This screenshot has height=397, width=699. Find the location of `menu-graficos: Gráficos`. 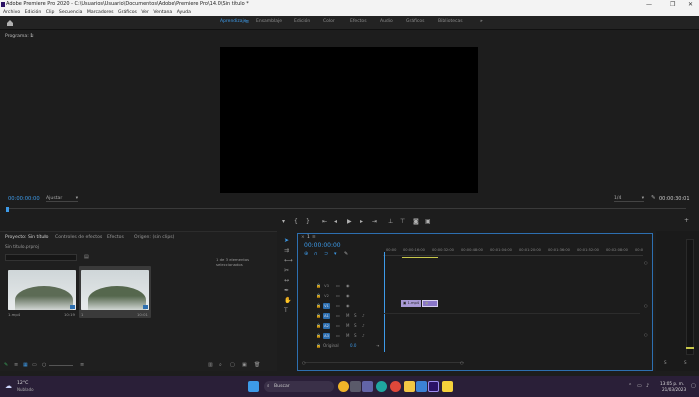

menu-graficos: Gráficos is located at coordinates (127, 12).